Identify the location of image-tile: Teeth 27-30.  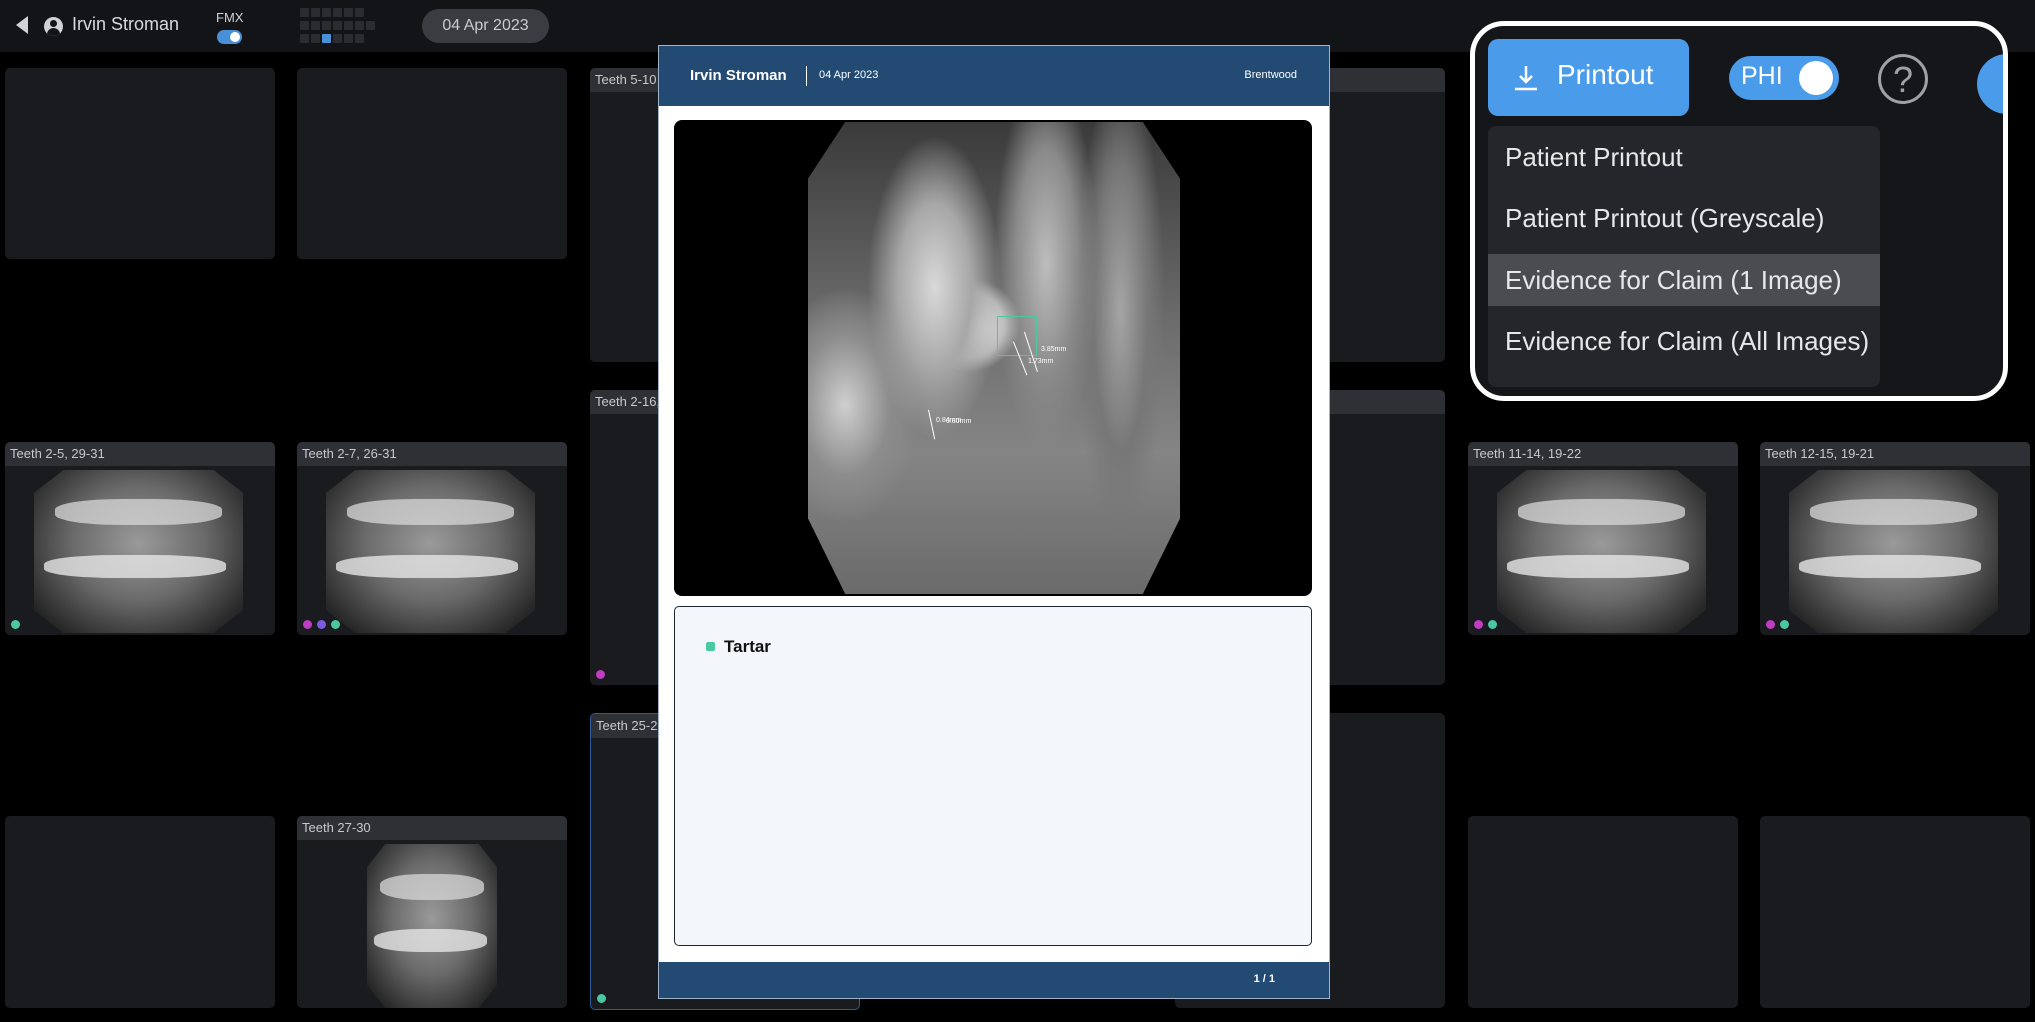
(432, 912).